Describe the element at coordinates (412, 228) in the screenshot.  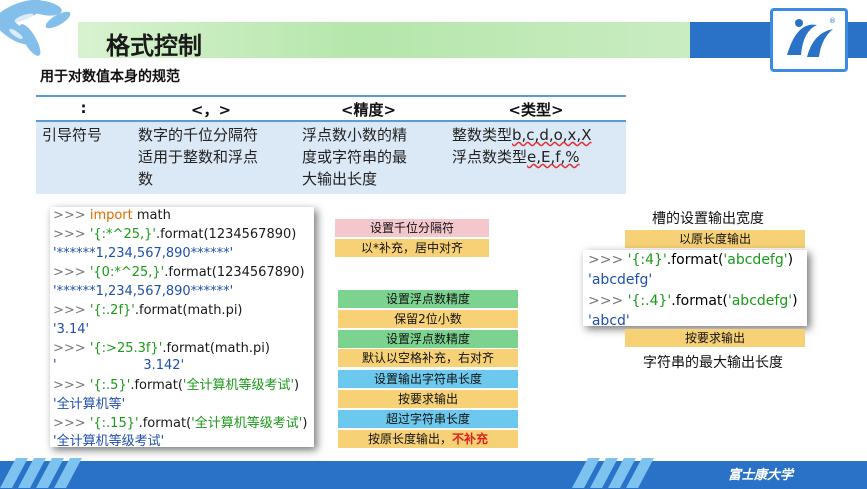
I see `label-thousands-separator: 设置千位分隔符` at that location.